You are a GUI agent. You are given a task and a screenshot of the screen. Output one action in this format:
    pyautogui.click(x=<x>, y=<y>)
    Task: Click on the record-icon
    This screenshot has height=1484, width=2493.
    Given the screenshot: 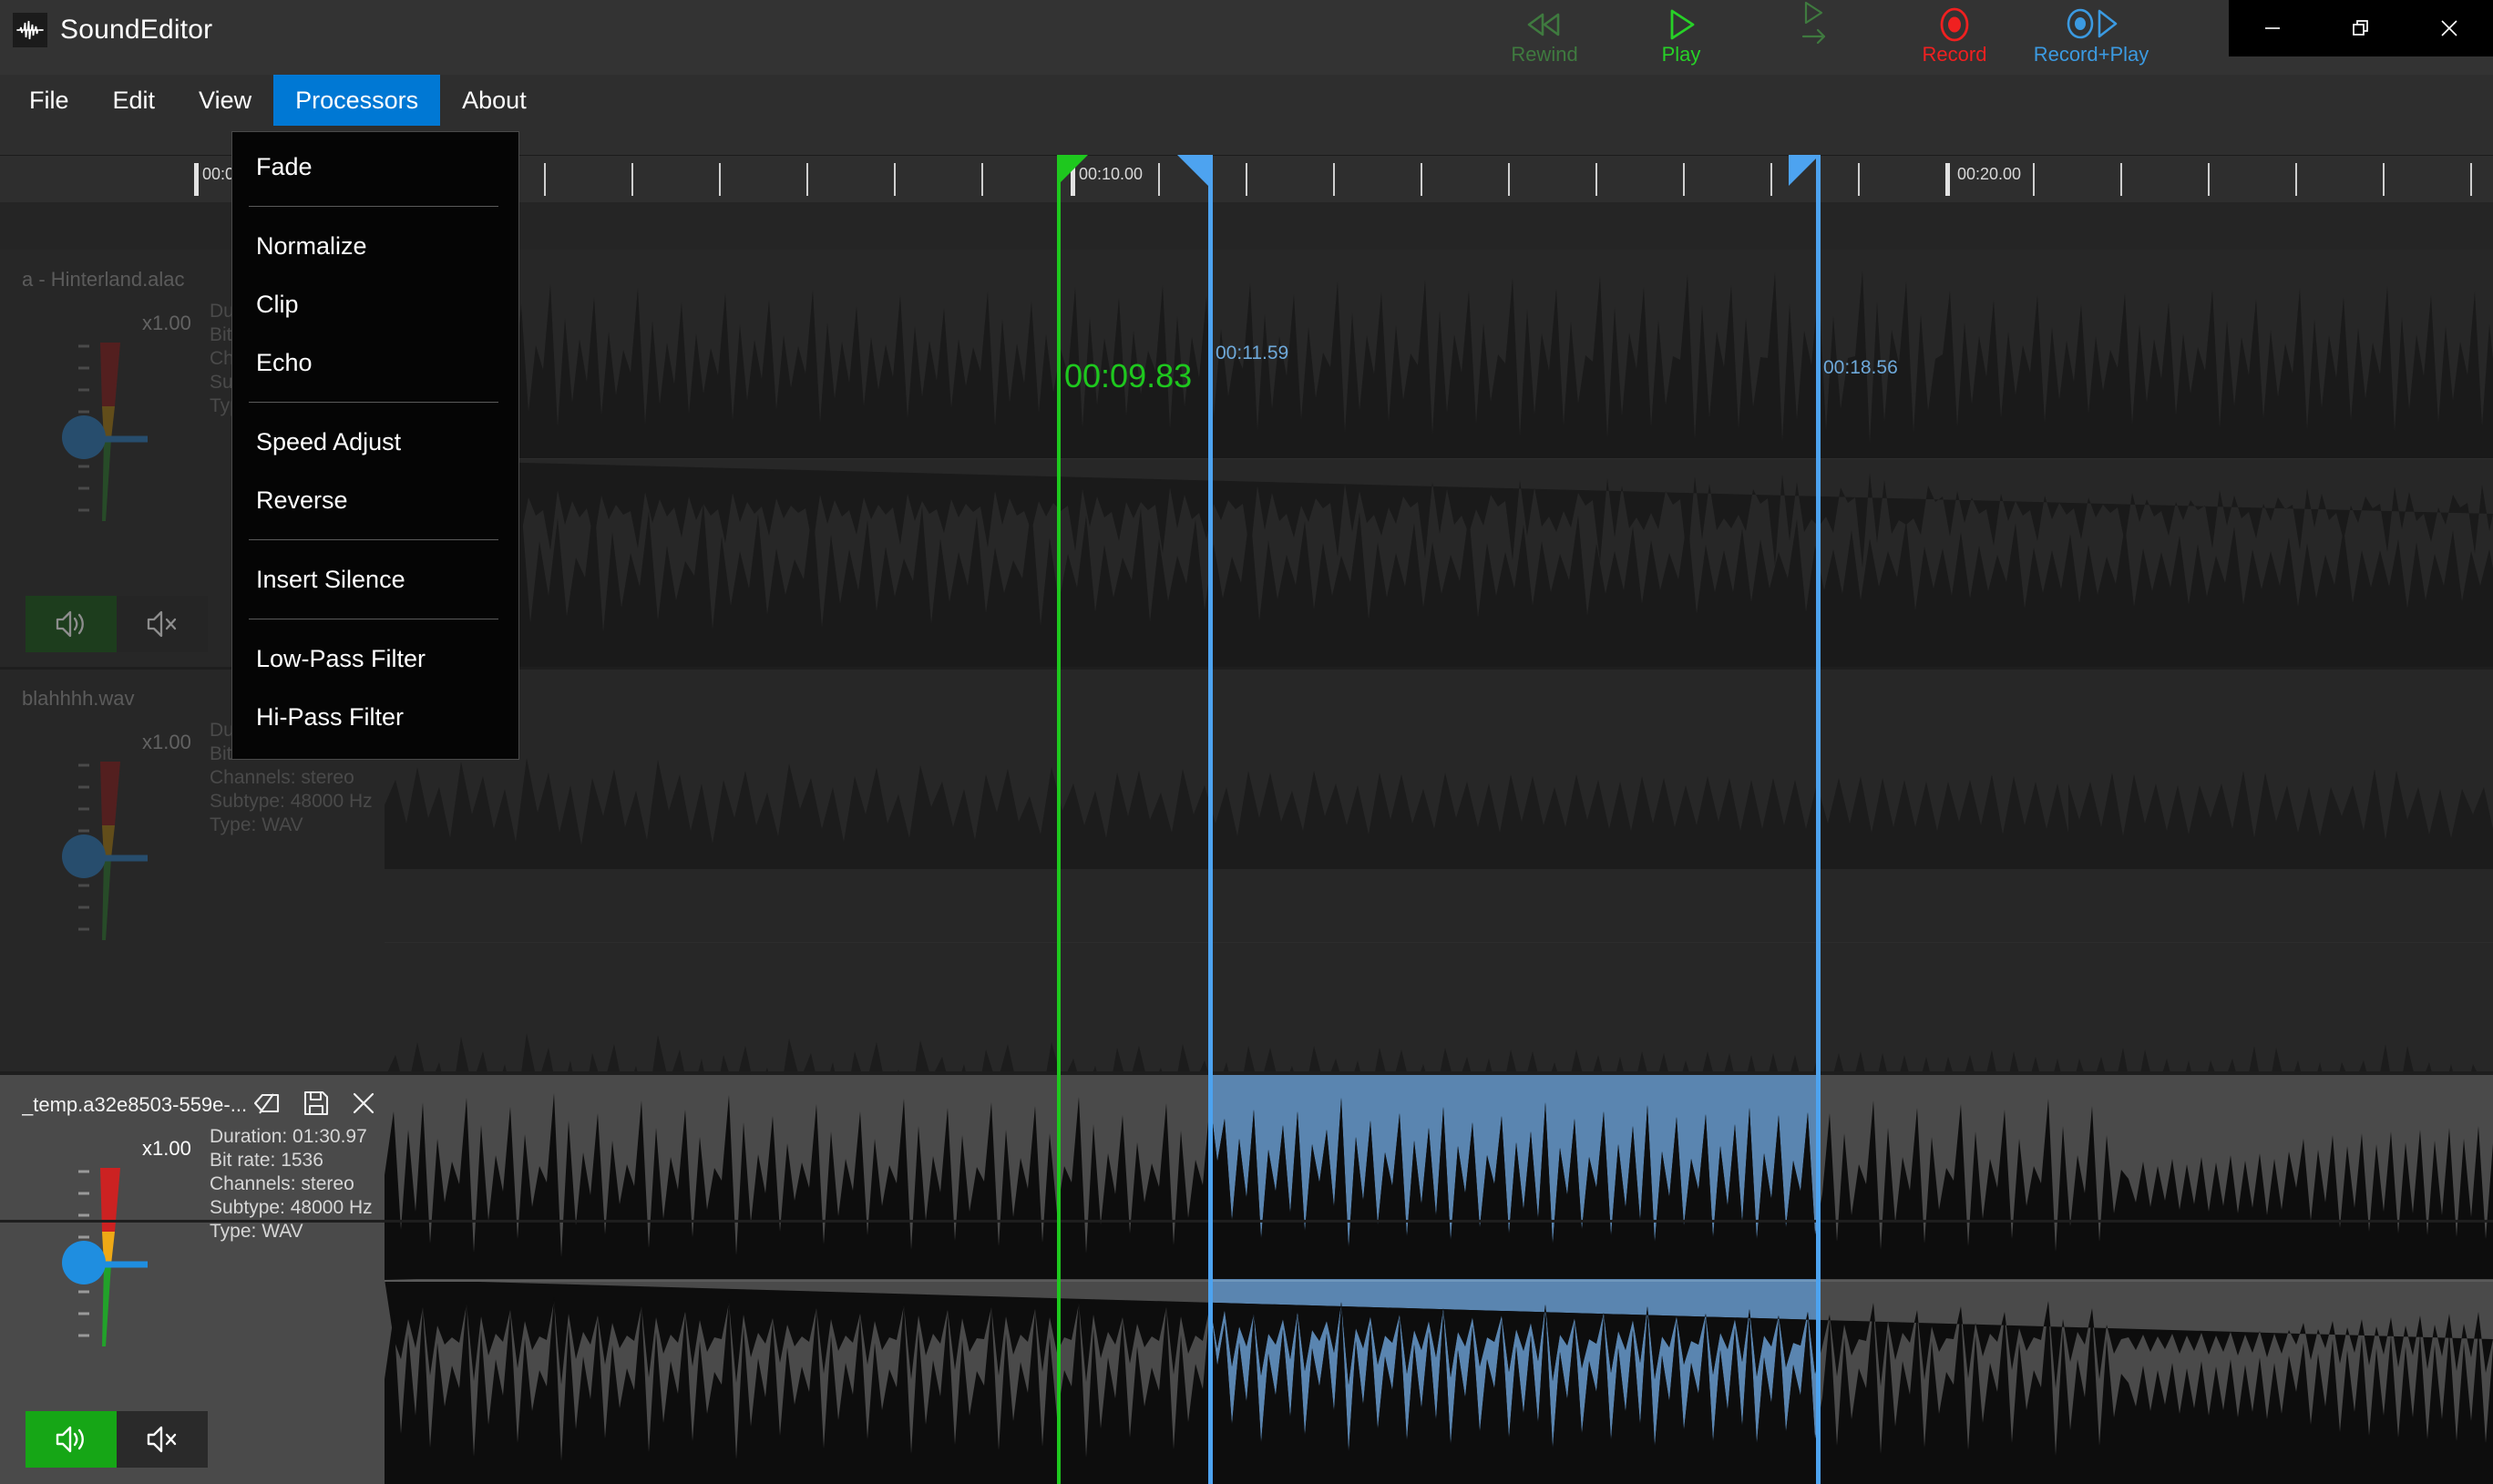 What is the action you would take?
    pyautogui.click(x=1955, y=24)
    